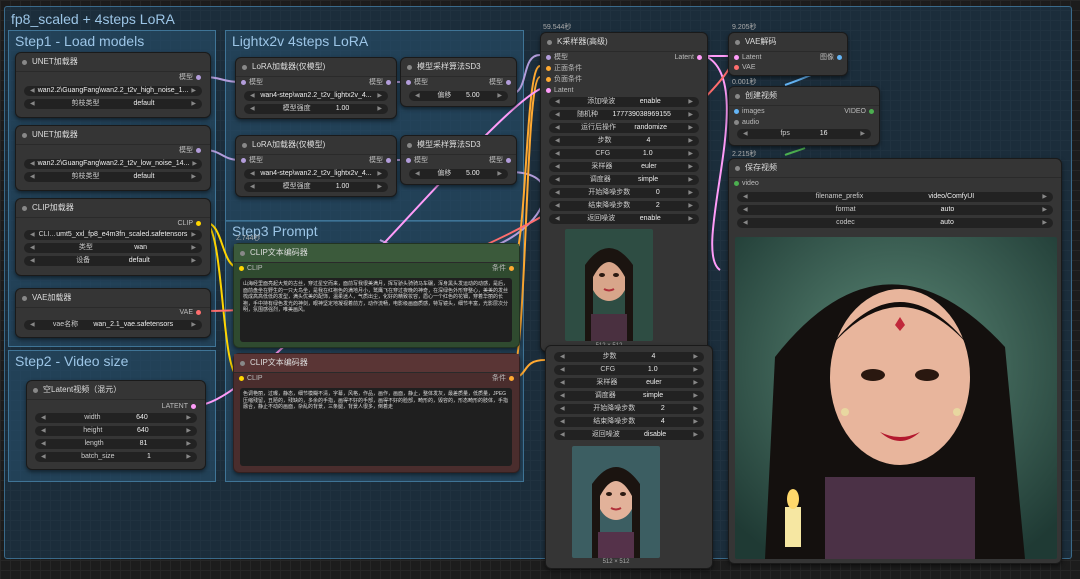  Describe the element at coordinates (113, 177) in the screenshot. I see `unet2-dtype-select: 剪枝类型 default` at that location.